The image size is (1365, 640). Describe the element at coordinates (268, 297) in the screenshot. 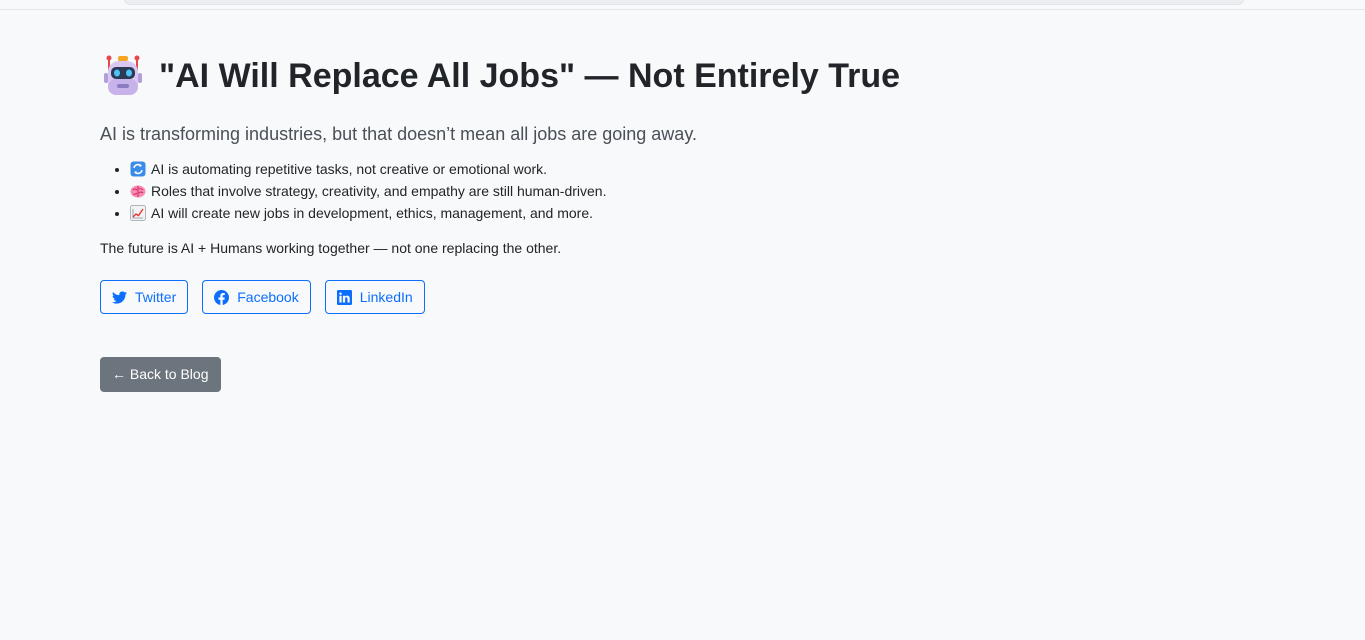

I see `share-facebook-label: Facebook` at that location.